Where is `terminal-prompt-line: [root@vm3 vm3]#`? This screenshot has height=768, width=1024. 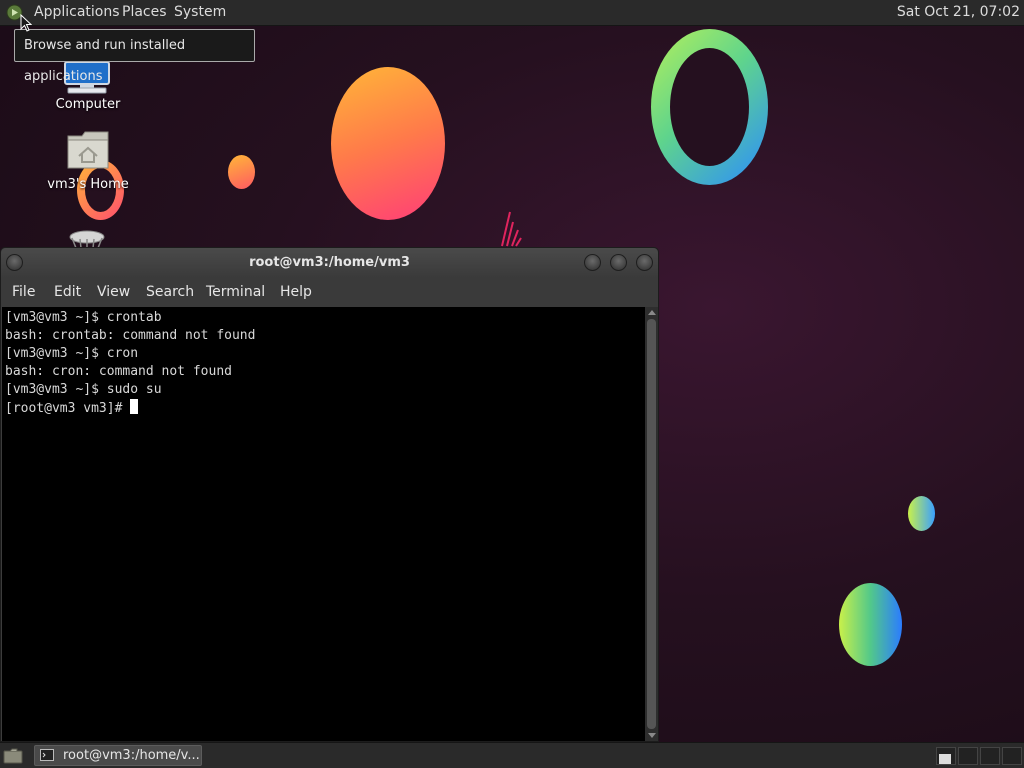
terminal-prompt-line: [root@vm3 vm3]# is located at coordinates (325, 408).